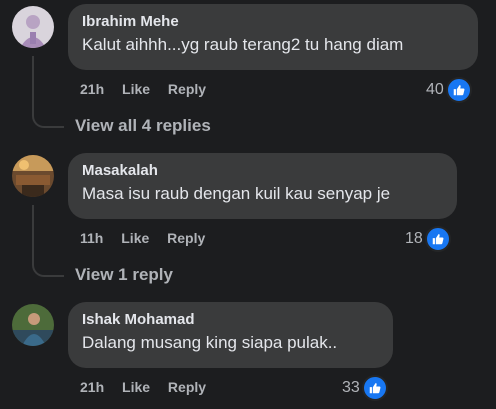 Image resolution: width=496 pixels, height=409 pixels. I want to click on comment-author: Ishak Mohamad, so click(231, 319).